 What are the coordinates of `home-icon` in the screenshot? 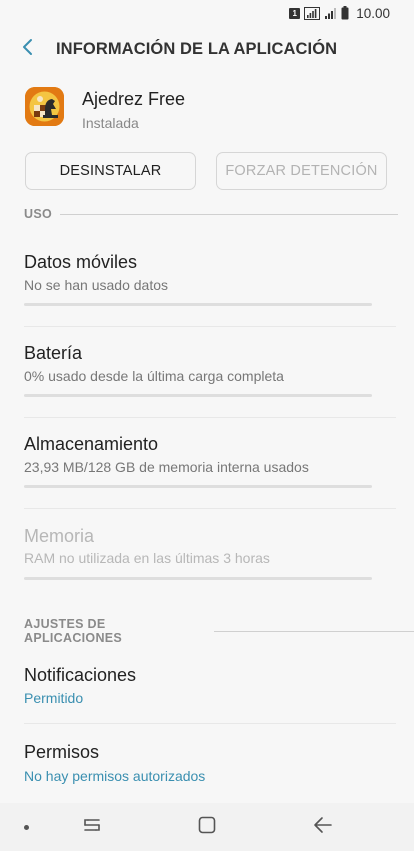 It's located at (207, 827).